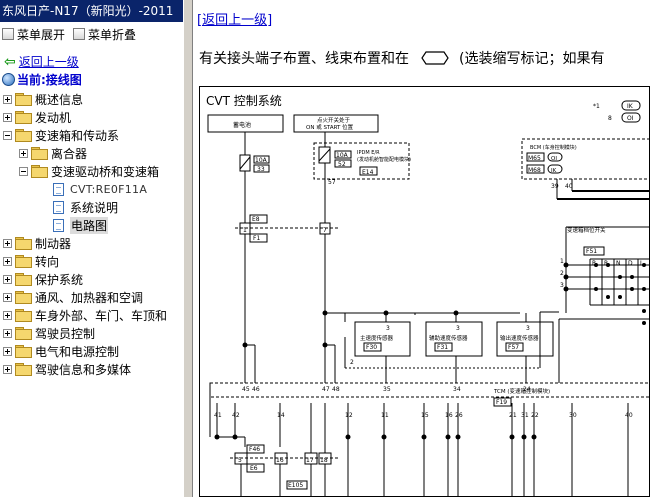  Describe the element at coordinates (401, 58) in the screenshot. I see `intro-paragraph: 有关接头端子布置、线束布置和在 (选装缩写标记；如果有` at that location.